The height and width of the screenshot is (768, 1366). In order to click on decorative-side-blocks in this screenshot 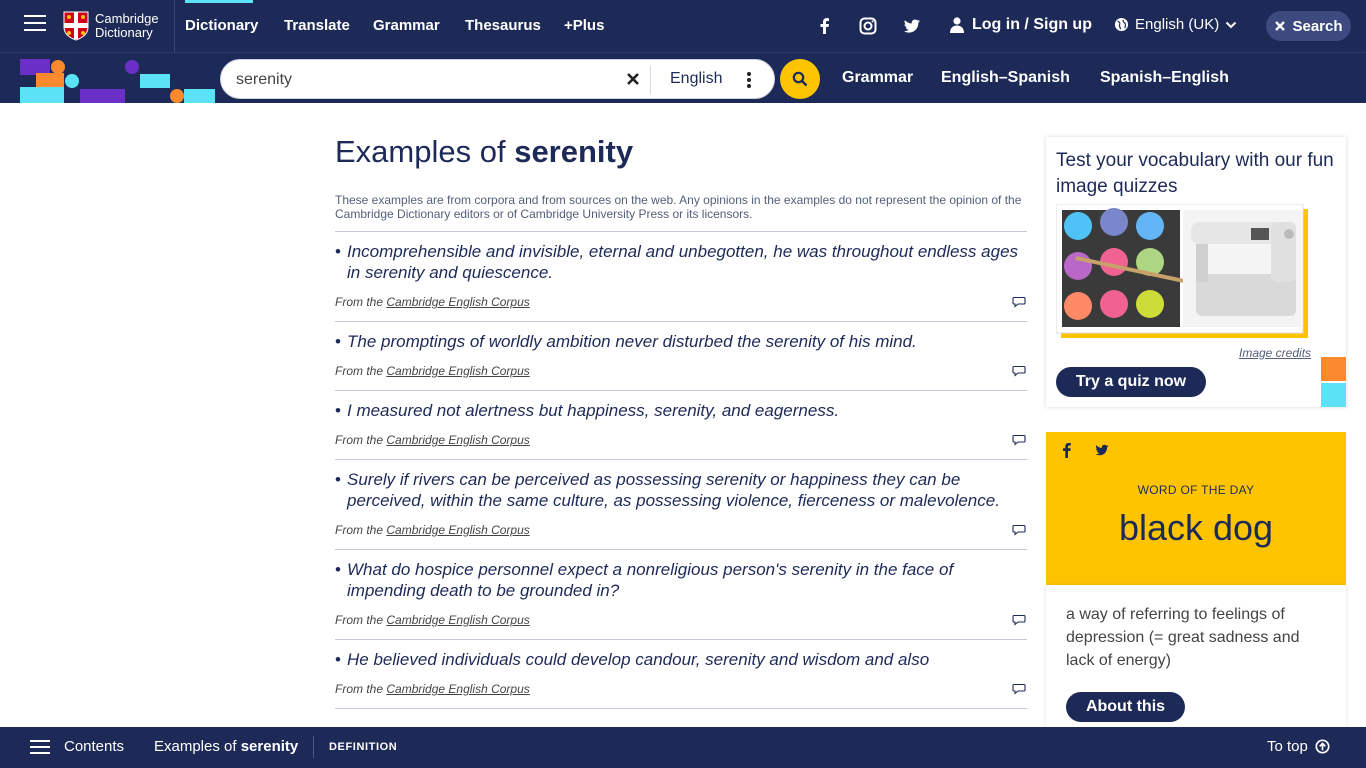, I will do `click(1333, 382)`.